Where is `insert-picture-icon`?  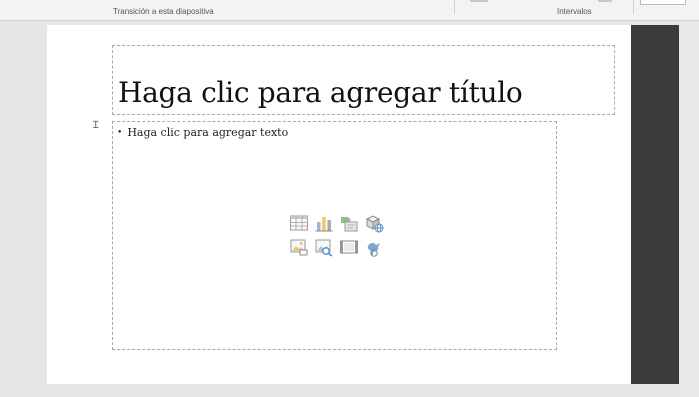
insert-picture-icon is located at coordinates (298, 247).